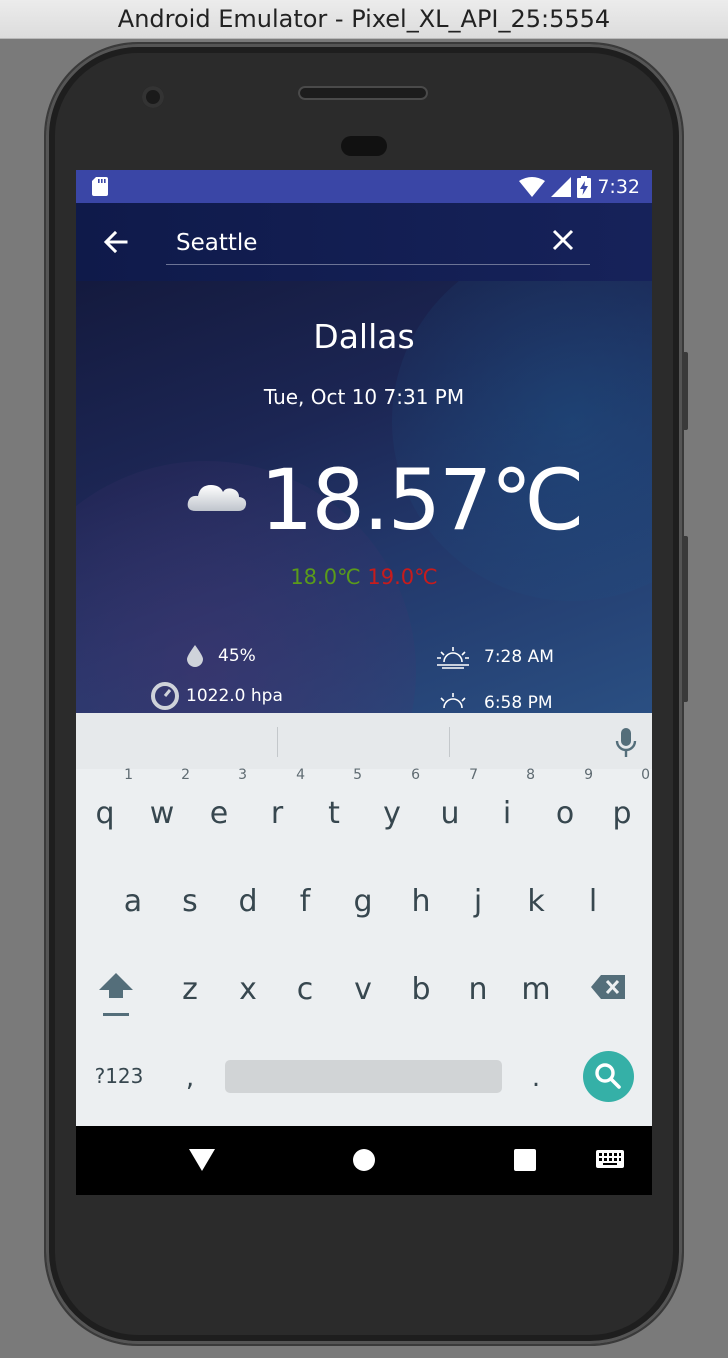  I want to click on key-n: n, so click(478, 983).